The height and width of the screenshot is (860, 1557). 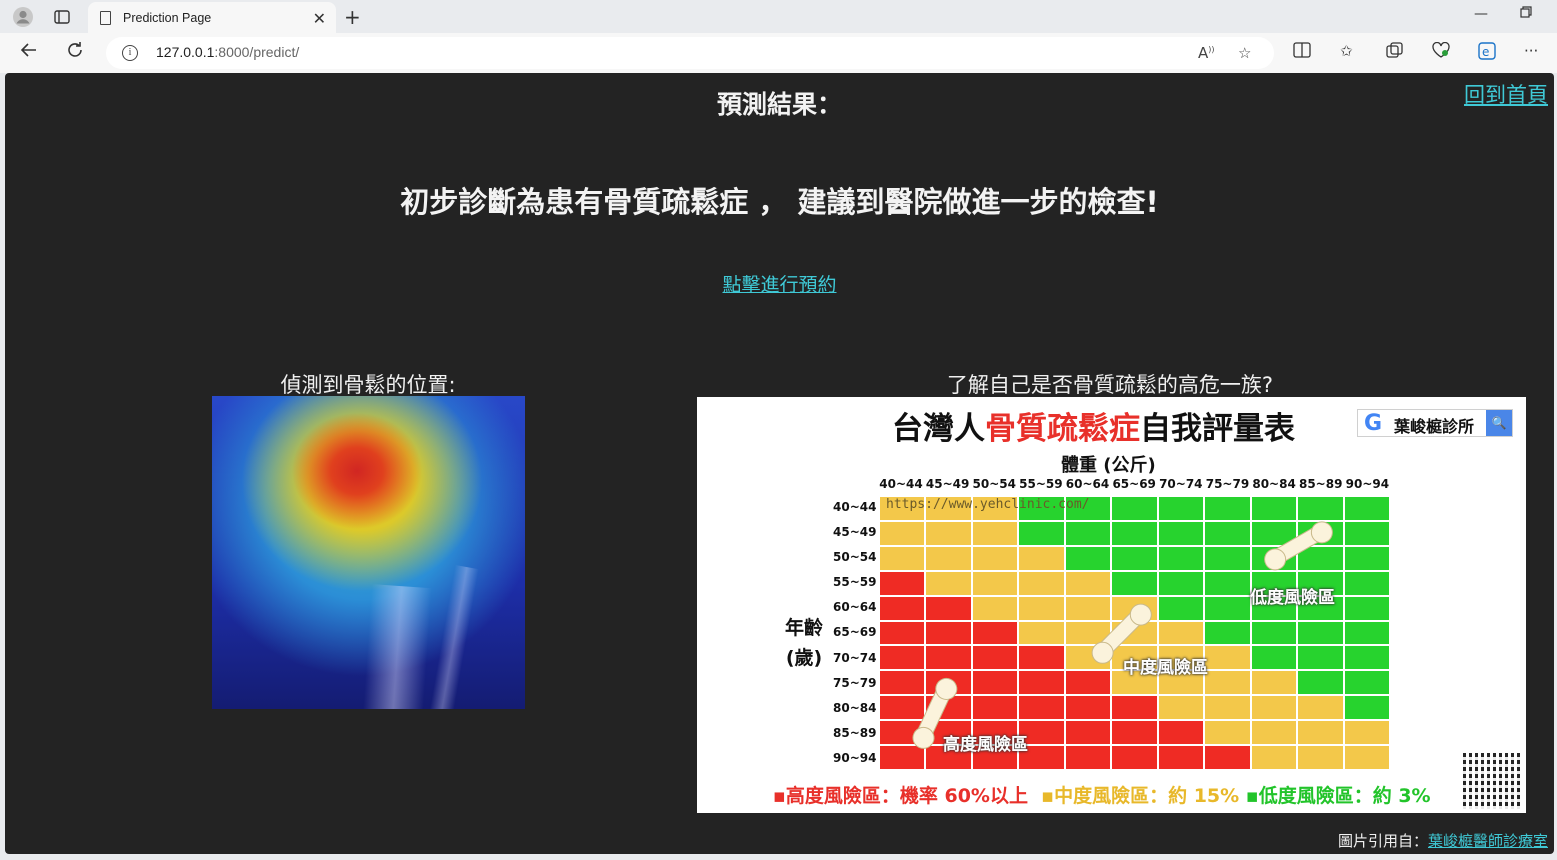 What do you see at coordinates (352, 17) in the screenshot?
I see `new-tab-icon: +` at bounding box center [352, 17].